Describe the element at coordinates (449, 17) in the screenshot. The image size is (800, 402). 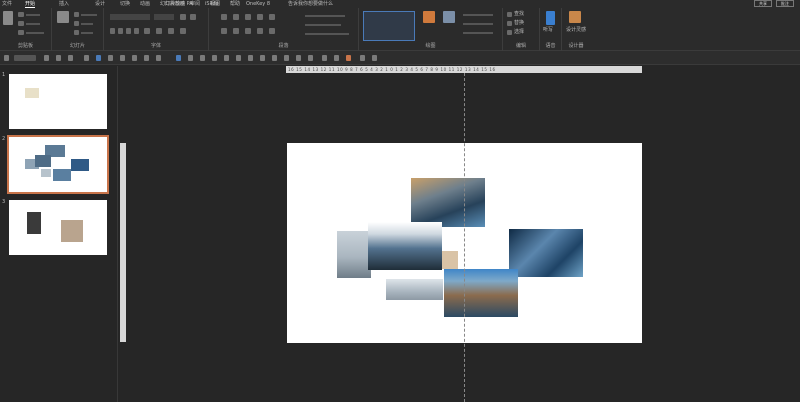
I see `quick-styles-icon` at that location.